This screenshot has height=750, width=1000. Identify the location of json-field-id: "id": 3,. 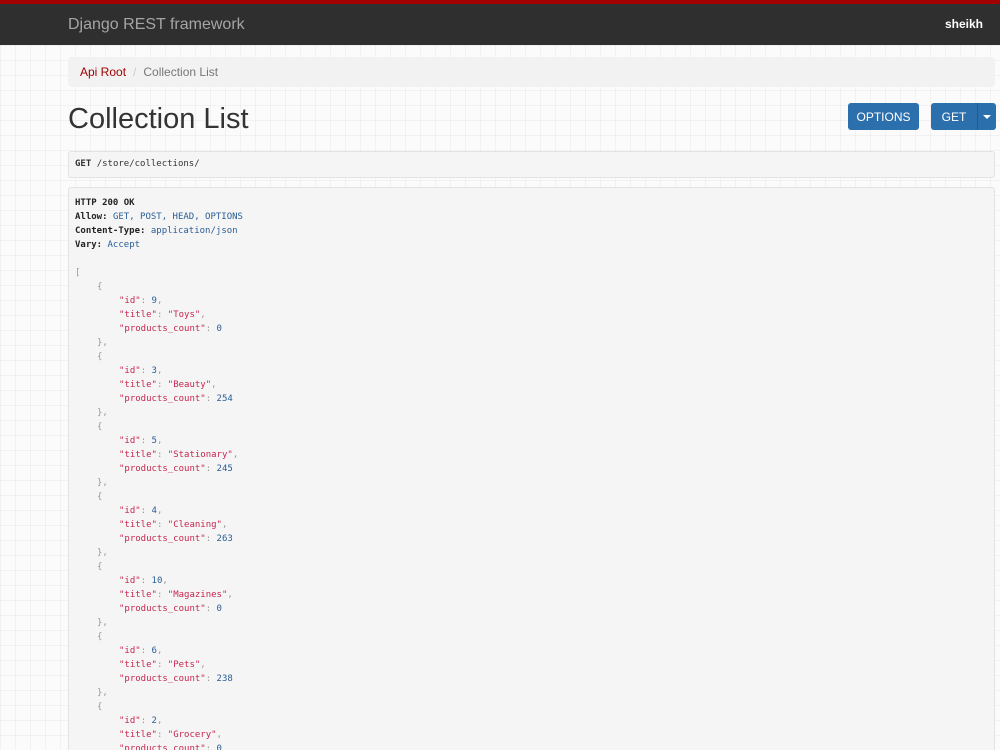
(141, 371).